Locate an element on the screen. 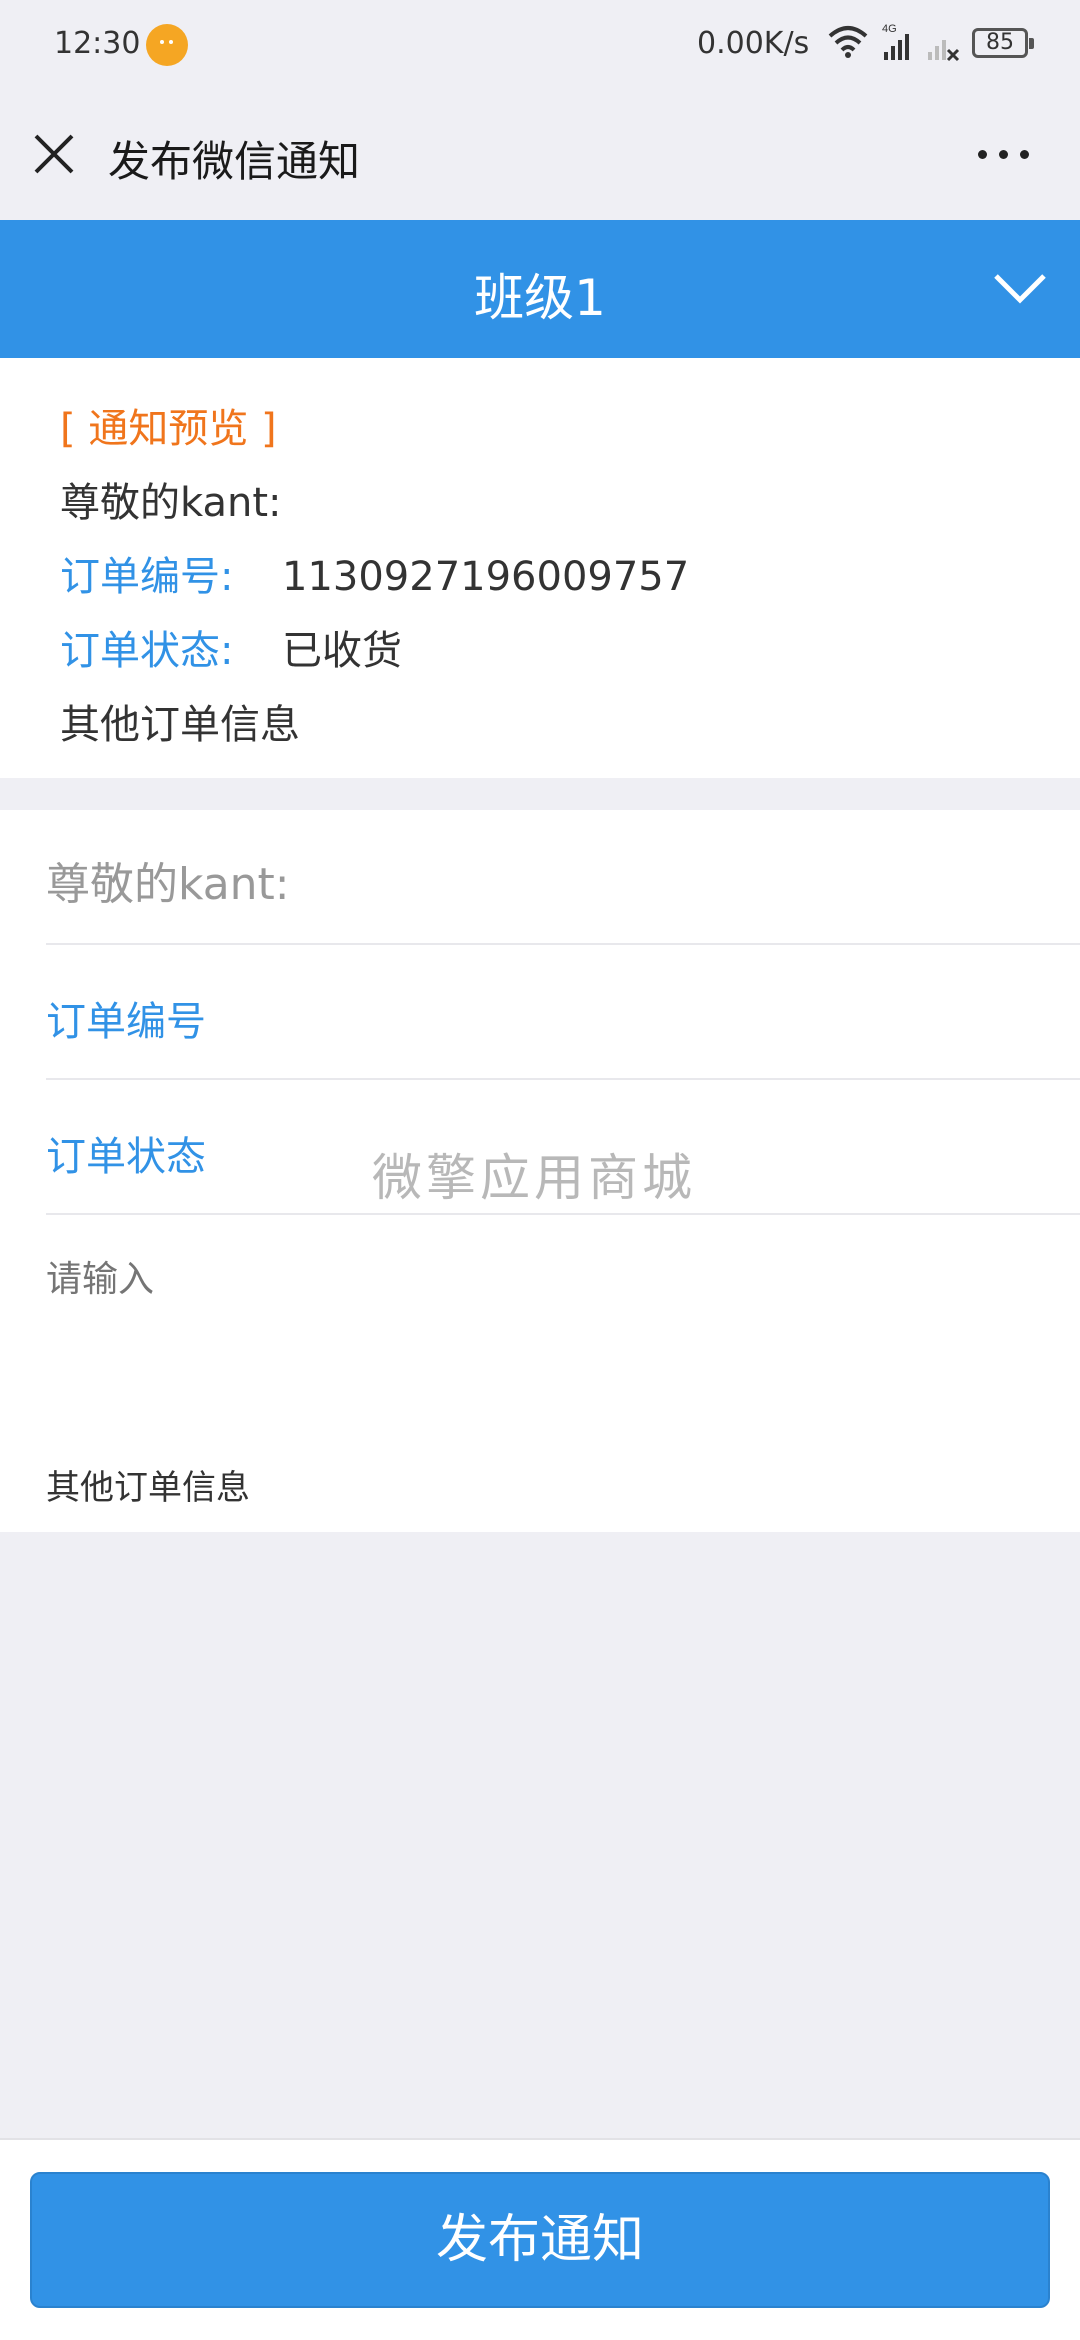 This screenshot has height=2340, width=1080. order-status-field-label: 订单状态 is located at coordinates (126, 1157).